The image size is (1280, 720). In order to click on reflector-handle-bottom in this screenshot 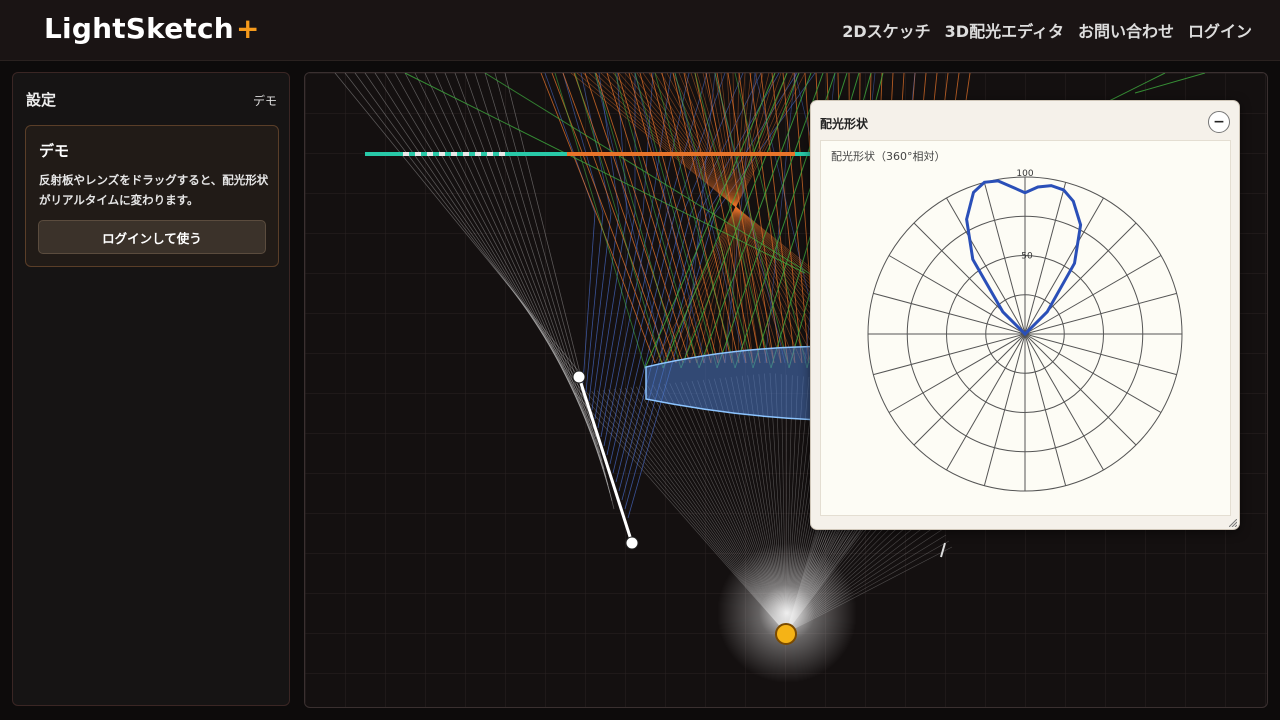, I will do `click(632, 543)`.